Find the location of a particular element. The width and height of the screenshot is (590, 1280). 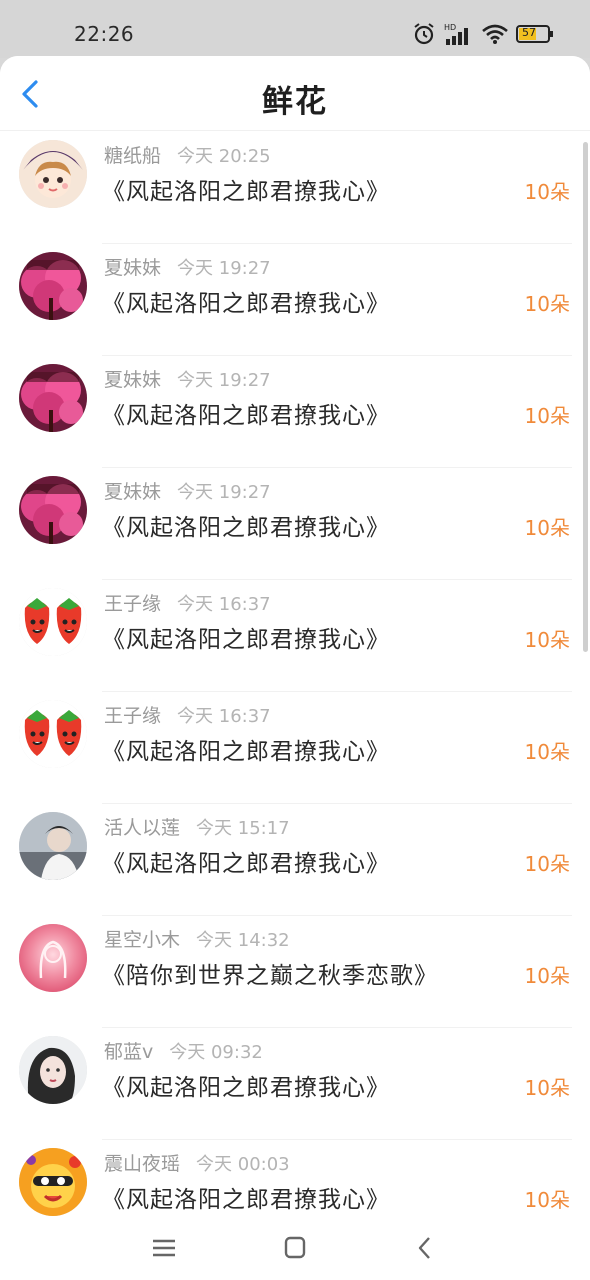

battery-icon: 57 is located at coordinates (535, 34).